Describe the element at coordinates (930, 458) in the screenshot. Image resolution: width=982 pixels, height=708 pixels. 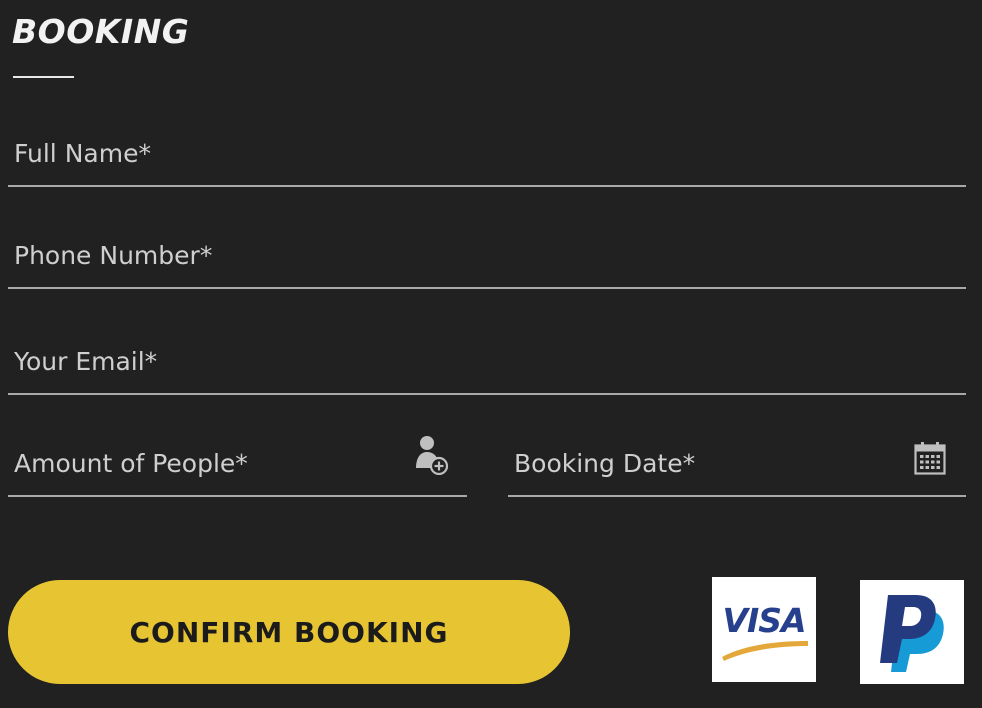
I see `calendar-icon` at that location.